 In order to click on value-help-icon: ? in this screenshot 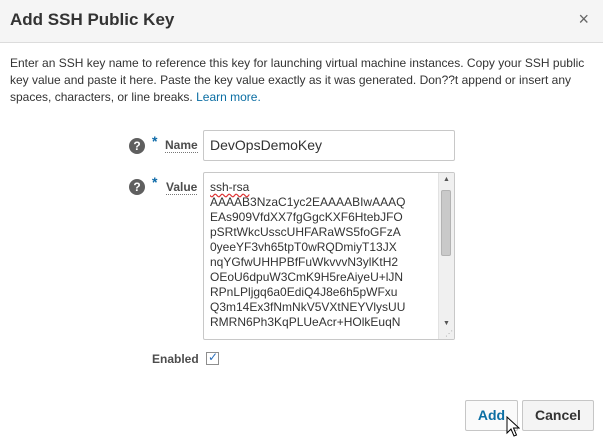, I will do `click(137, 187)`.